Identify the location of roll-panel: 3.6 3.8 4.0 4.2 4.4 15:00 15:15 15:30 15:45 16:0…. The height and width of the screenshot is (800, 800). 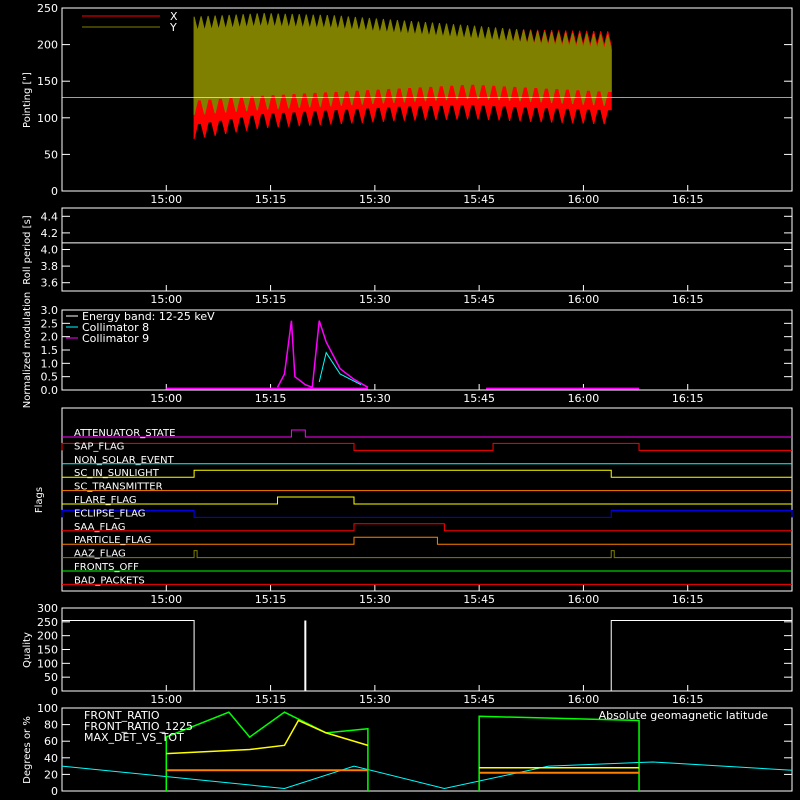
(407, 256).